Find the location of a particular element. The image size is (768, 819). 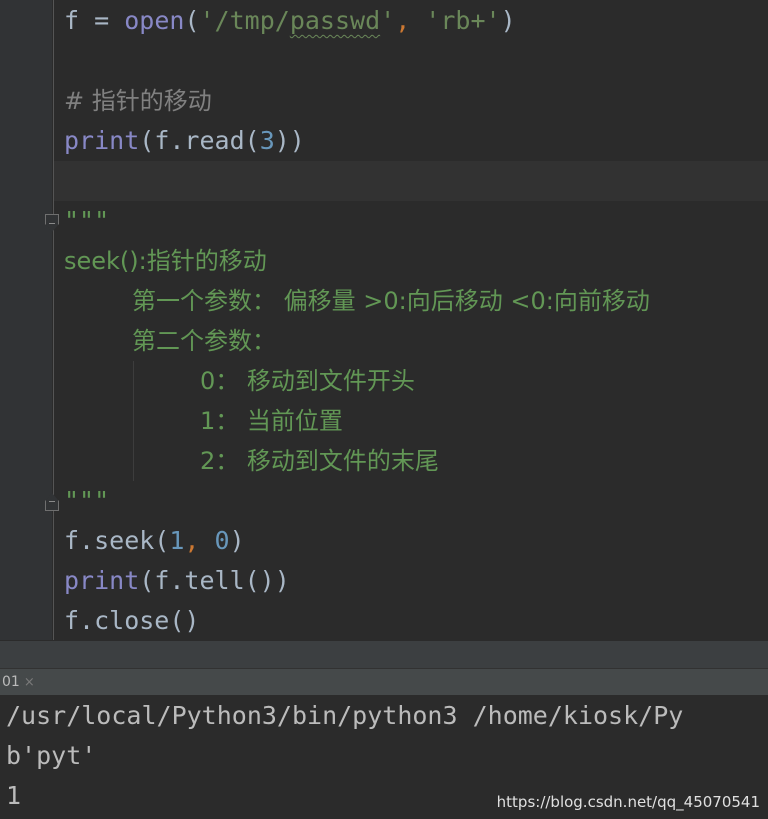

docstring-close: """ is located at coordinates (86, 501).